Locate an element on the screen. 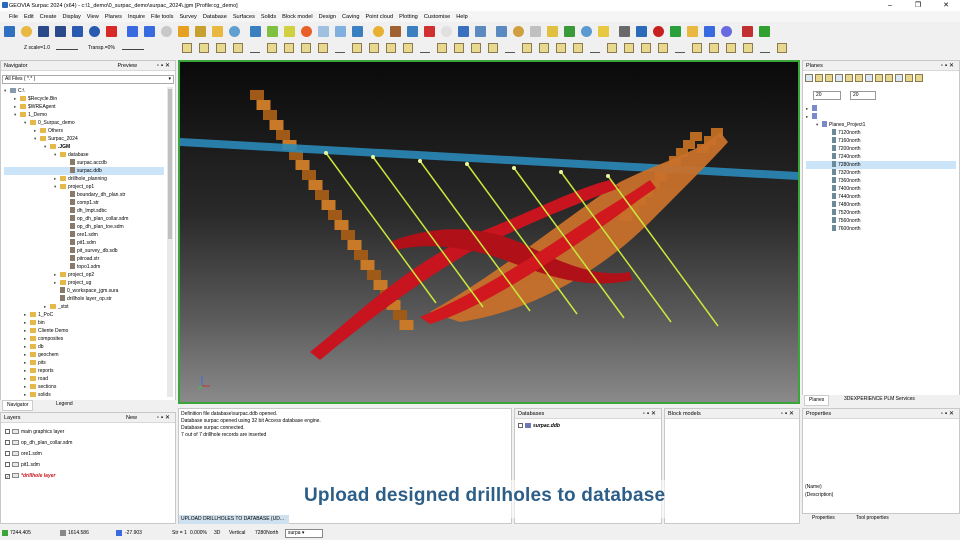  file-filter-select: All Files ( *.* ) ▾ is located at coordinates (88, 79).